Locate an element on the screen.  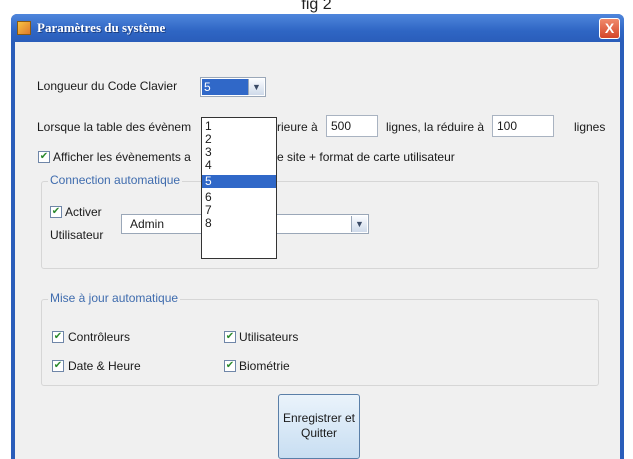
show-events-label-end: e site + format de carte utilisateur is located at coordinates (366, 157).